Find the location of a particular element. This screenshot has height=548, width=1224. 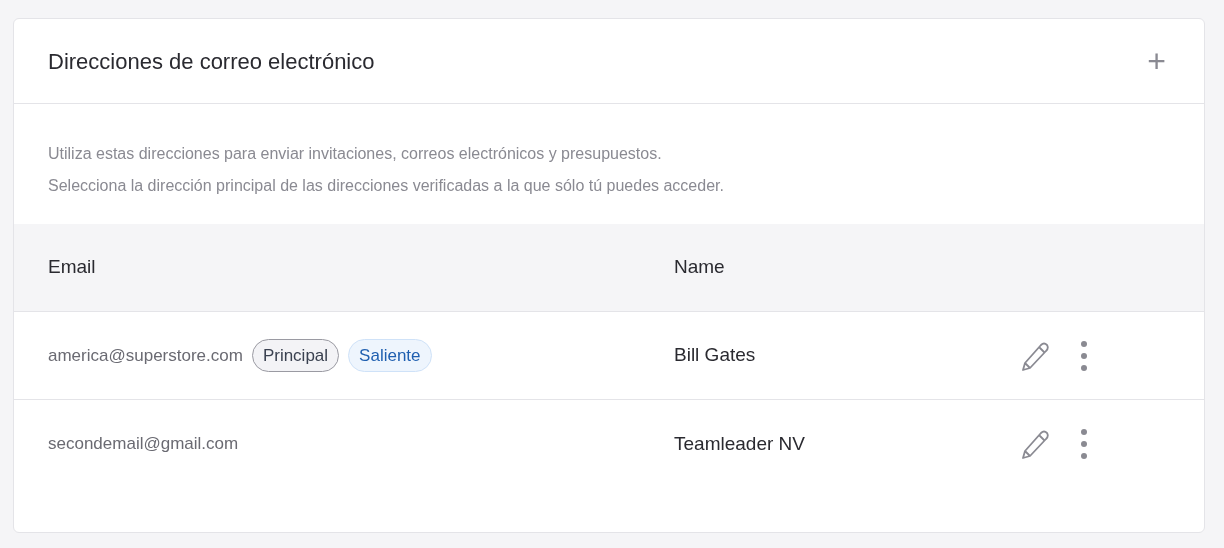

column-header: Name is located at coordinates (699, 267).